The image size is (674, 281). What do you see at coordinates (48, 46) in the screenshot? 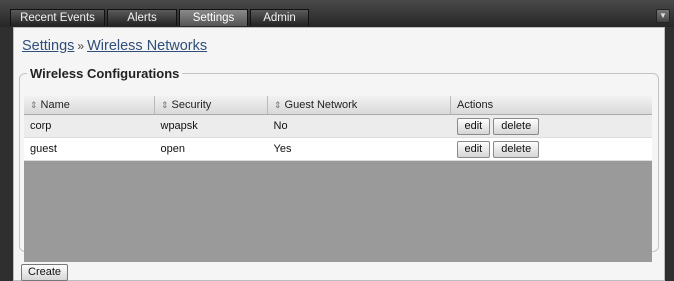
I see `breadcrumb-settings-link: Settings` at bounding box center [48, 46].